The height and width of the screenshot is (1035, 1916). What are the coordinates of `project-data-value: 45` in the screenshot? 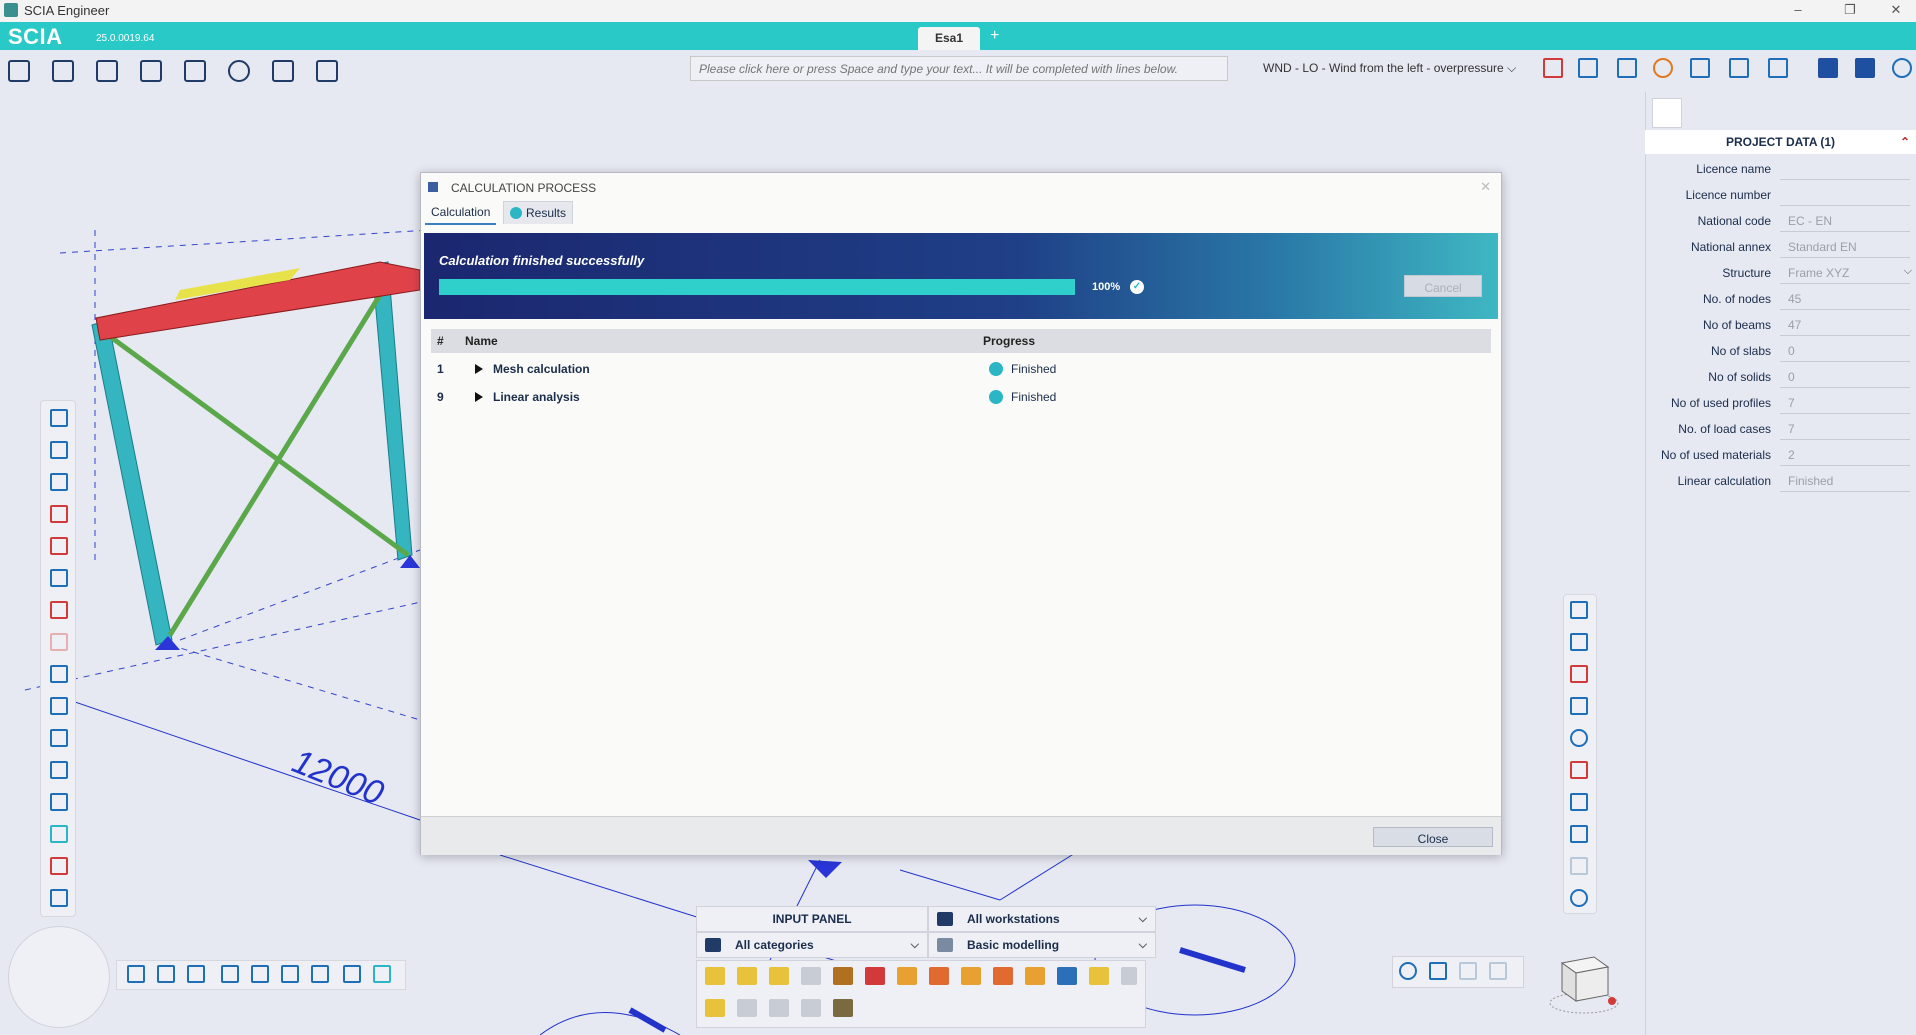 It's located at (1845, 299).